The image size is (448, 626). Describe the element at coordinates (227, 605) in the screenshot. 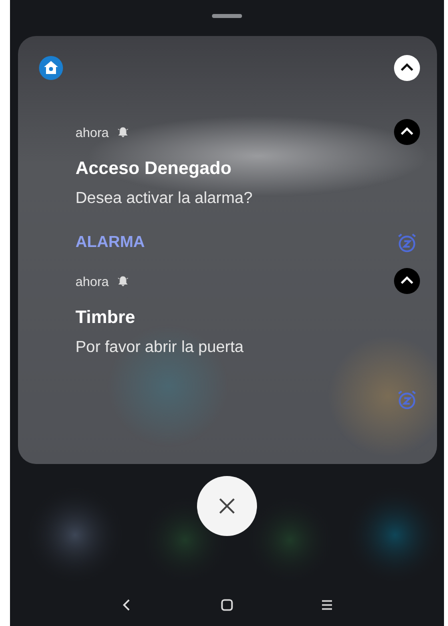

I see `home-icon` at that location.